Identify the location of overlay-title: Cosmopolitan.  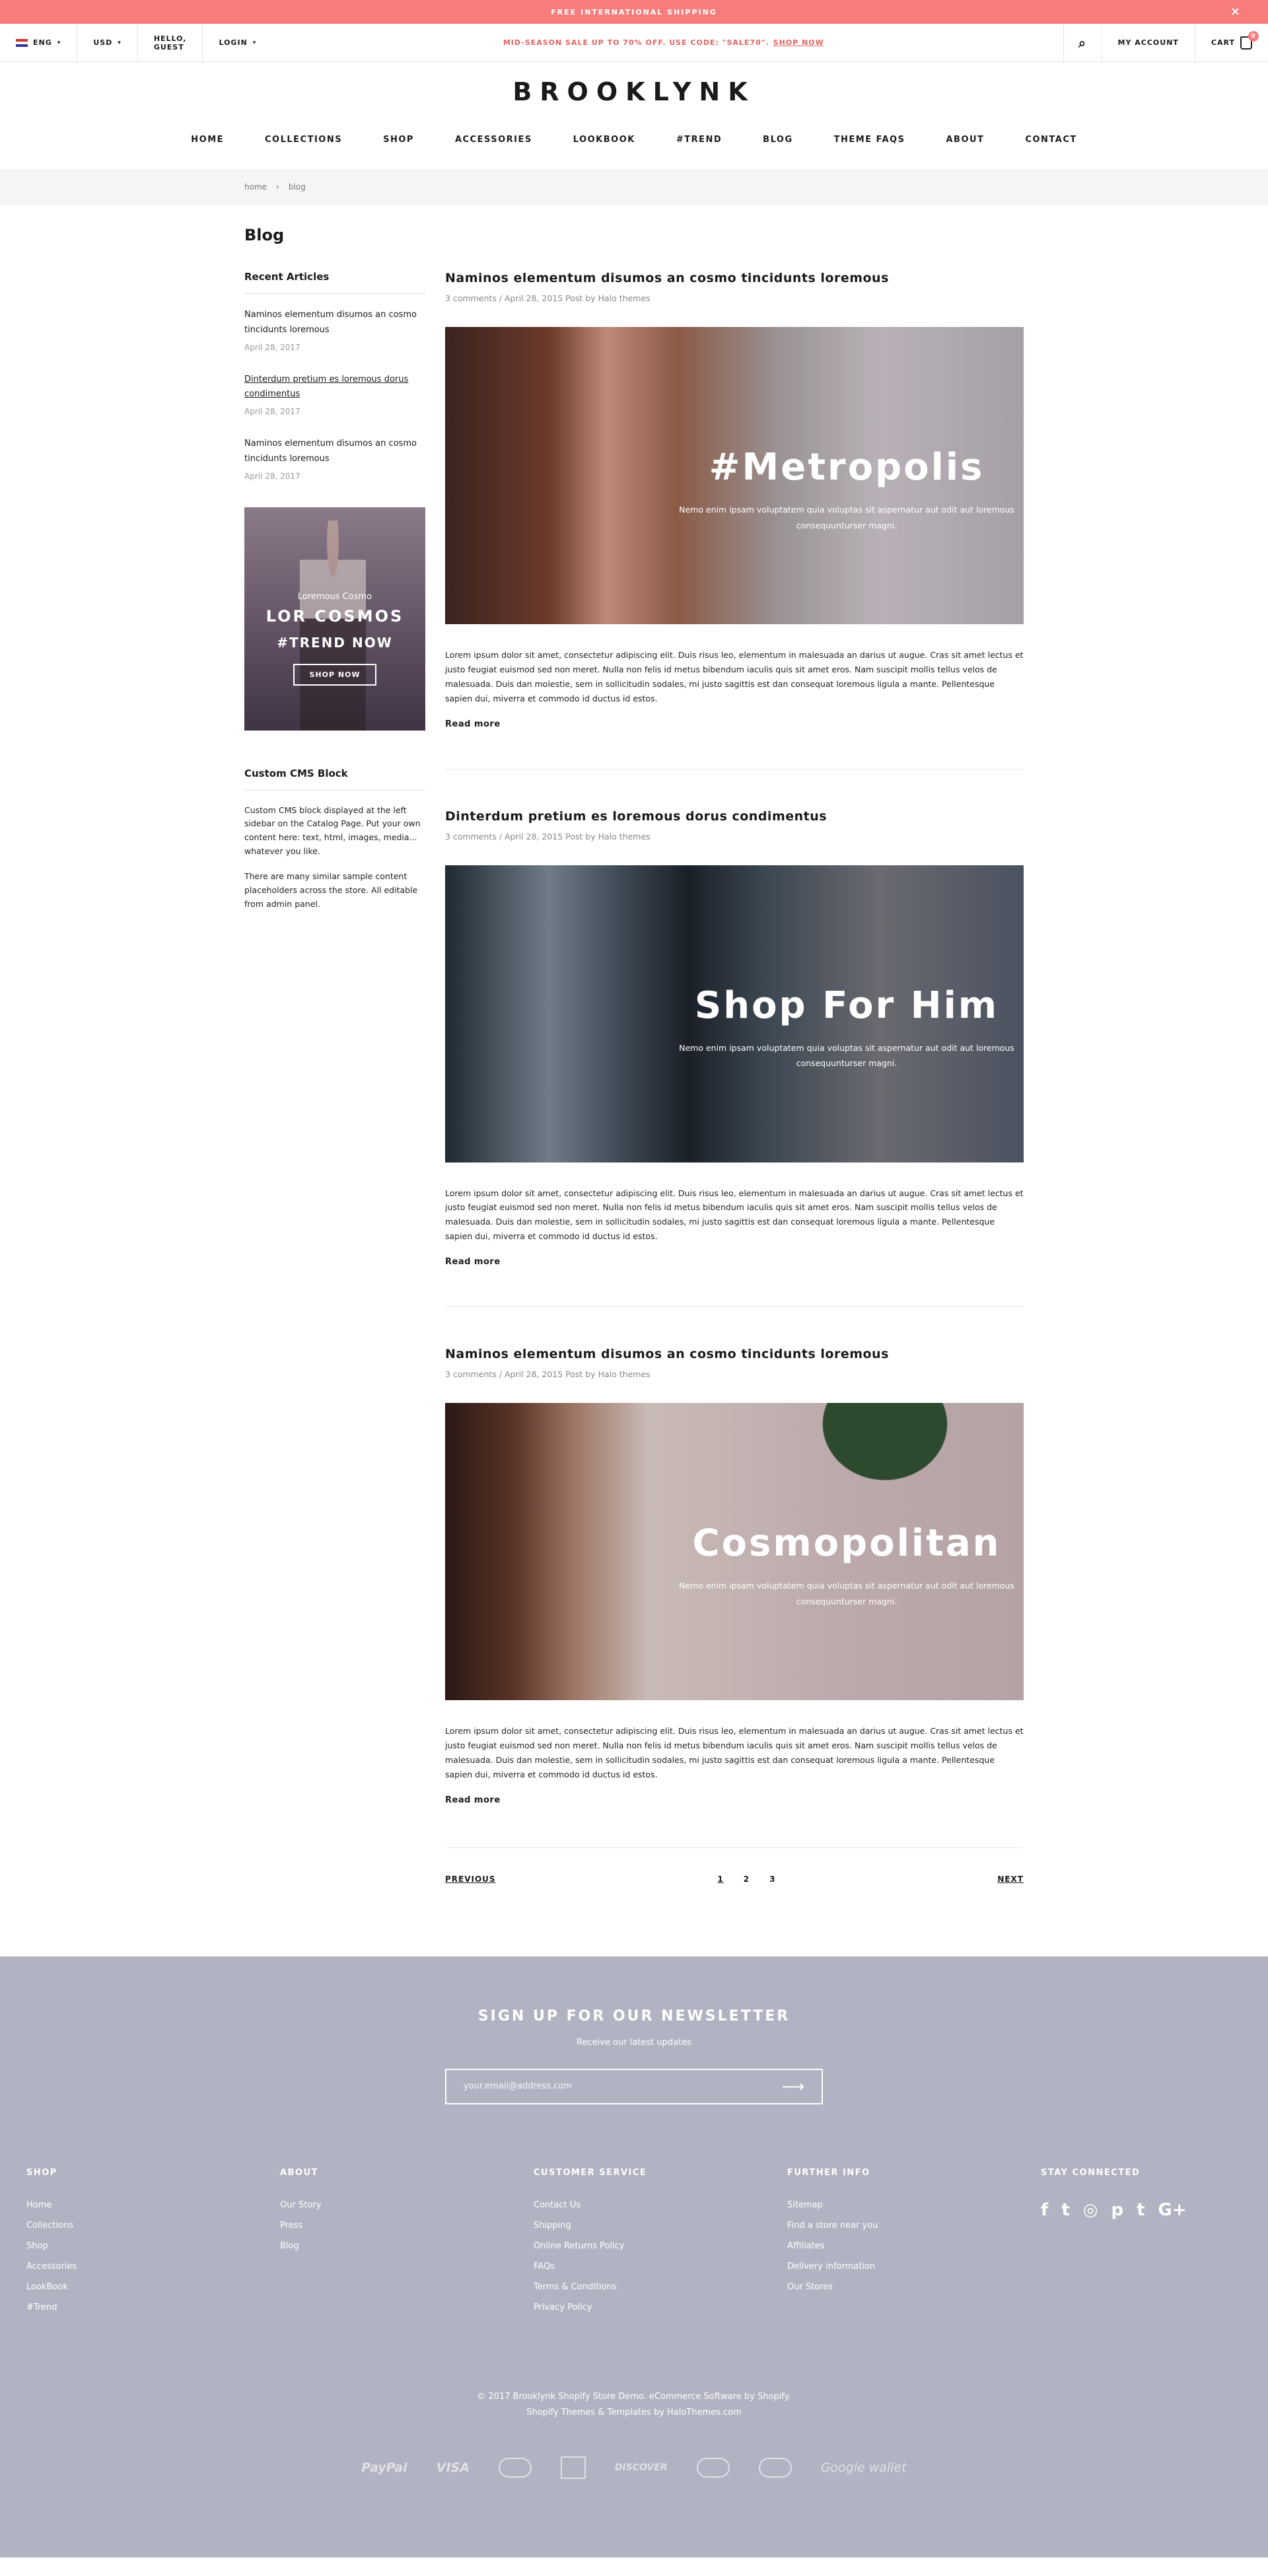
(846, 1543).